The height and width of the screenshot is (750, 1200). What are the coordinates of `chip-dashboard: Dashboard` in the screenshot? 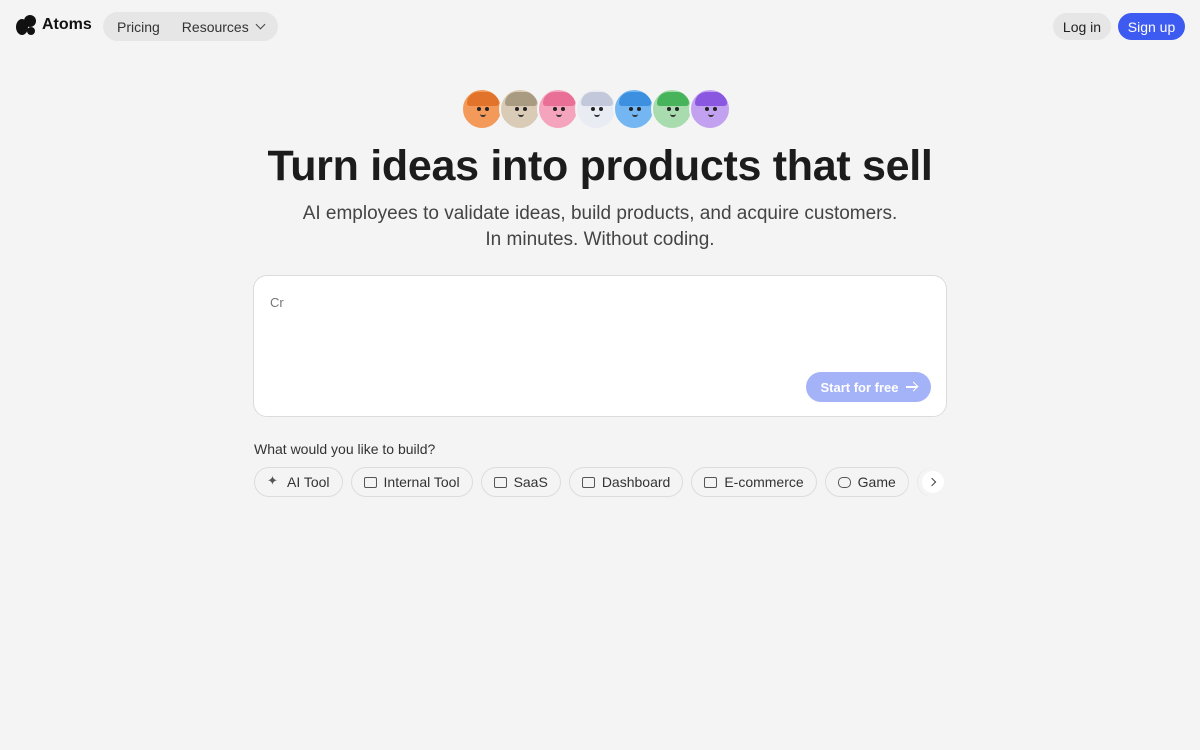 It's located at (626, 482).